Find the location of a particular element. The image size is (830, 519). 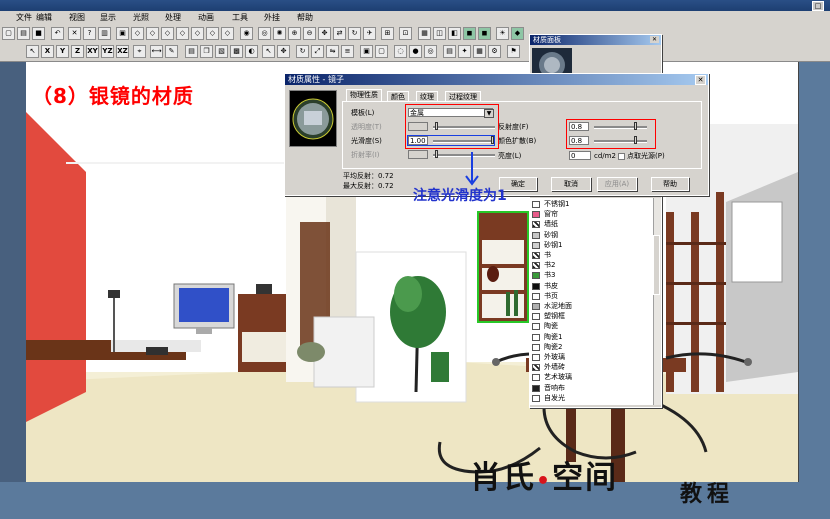

material-list-item: 书 is located at coordinates (541, 255).